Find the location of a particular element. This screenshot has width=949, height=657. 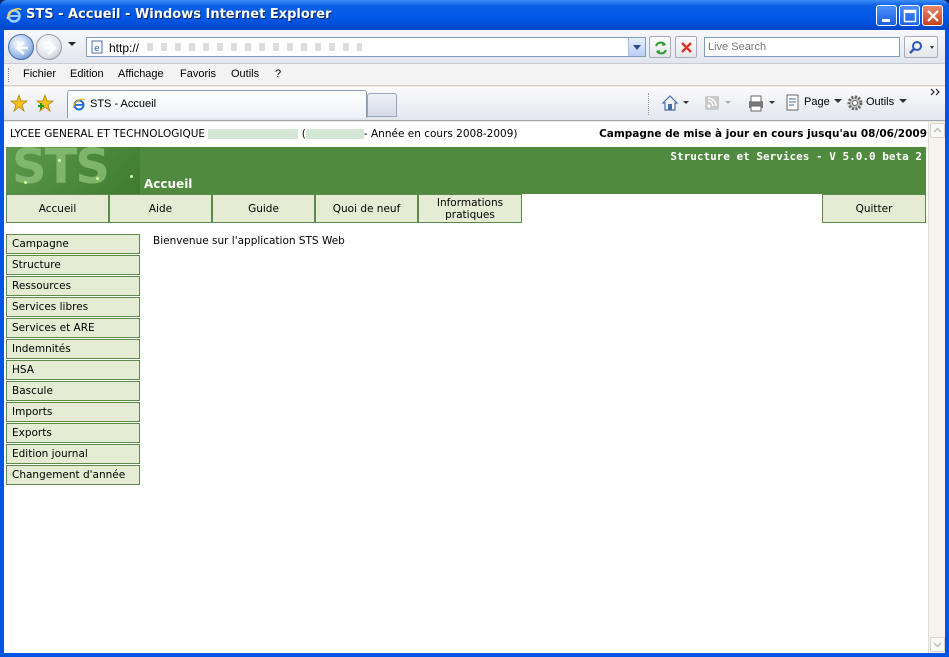

svg-text: e is located at coordinates (97, 49).